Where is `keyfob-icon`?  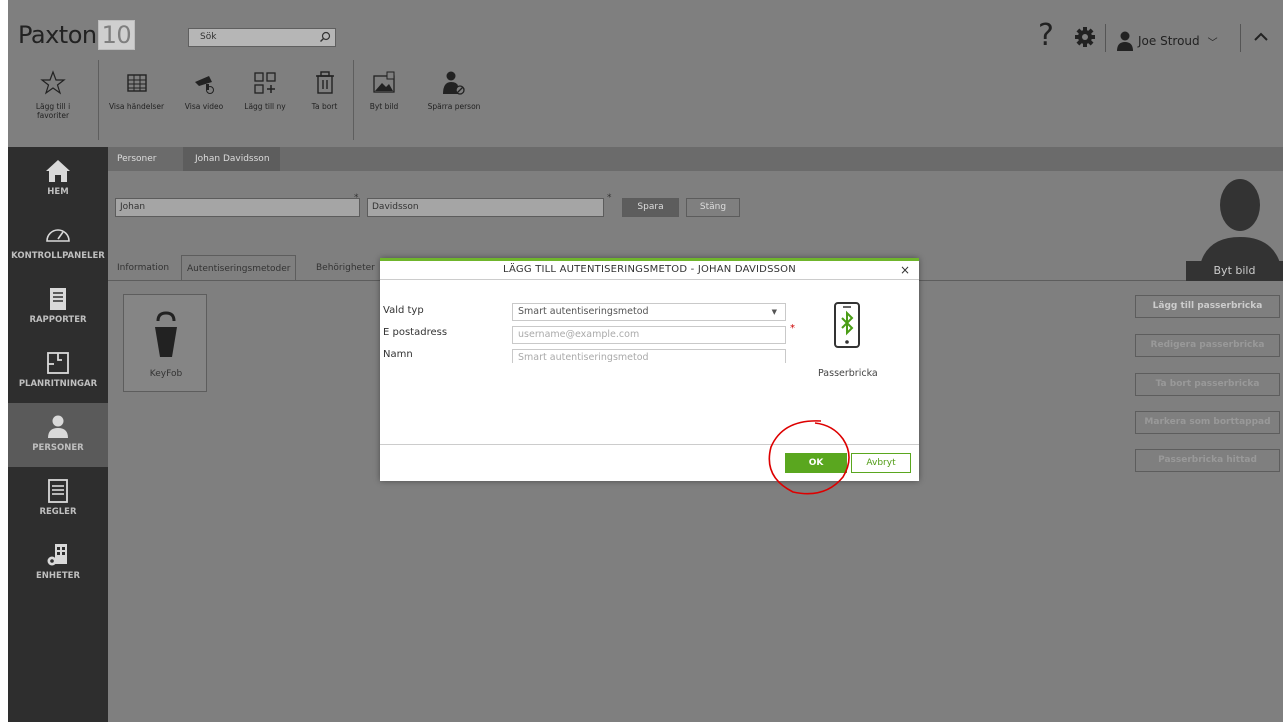 keyfob-icon is located at coordinates (166, 334).